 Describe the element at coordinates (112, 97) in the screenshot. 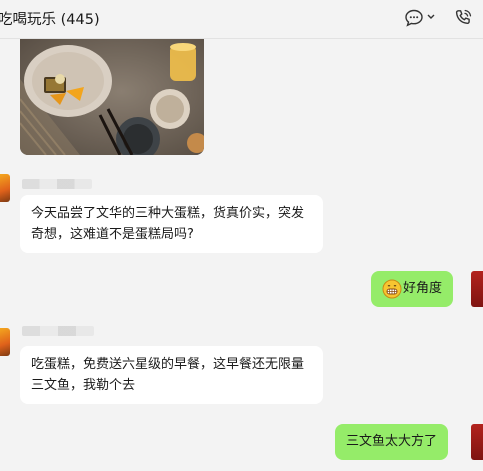

I see `food-photo` at that location.